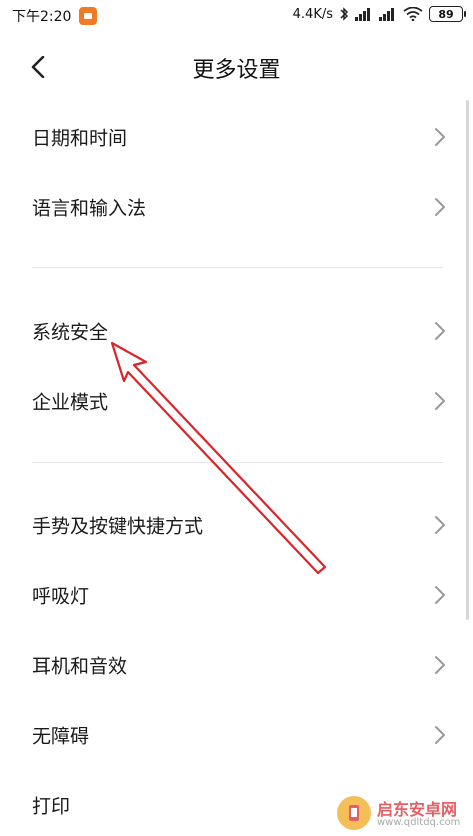 The height and width of the screenshot is (836, 473). I want to click on app-notification-icon, so click(88, 16).